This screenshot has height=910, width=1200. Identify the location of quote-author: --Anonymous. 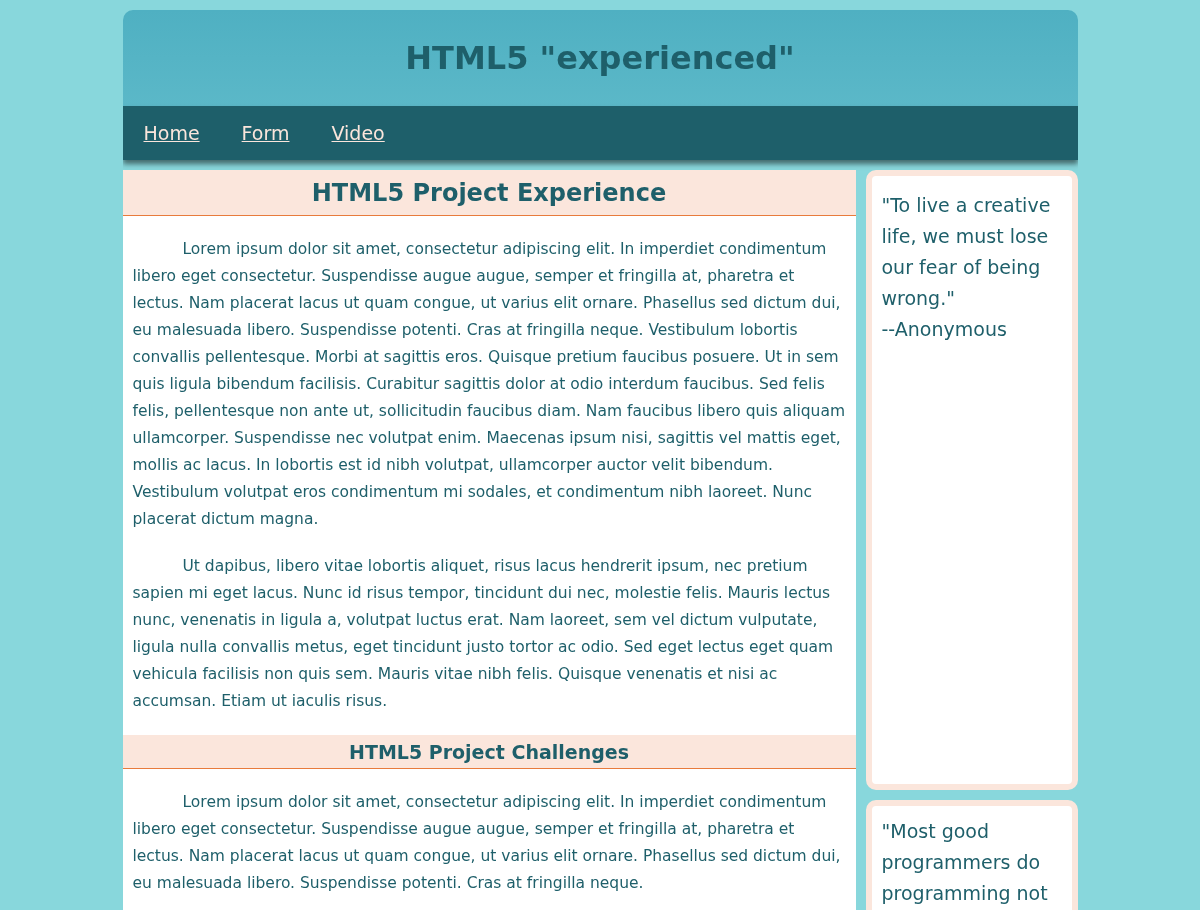
(944, 329).